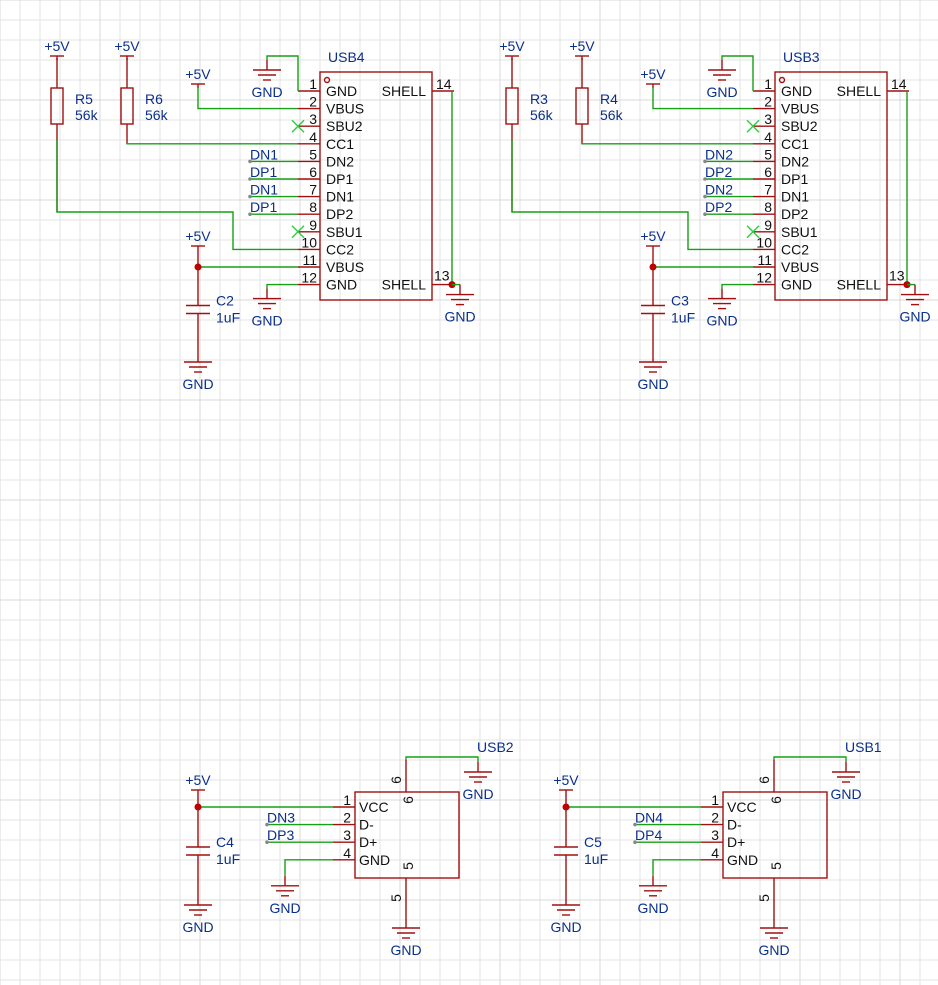 The image size is (938, 985). I want to click on pin-number: 12, so click(764, 278).